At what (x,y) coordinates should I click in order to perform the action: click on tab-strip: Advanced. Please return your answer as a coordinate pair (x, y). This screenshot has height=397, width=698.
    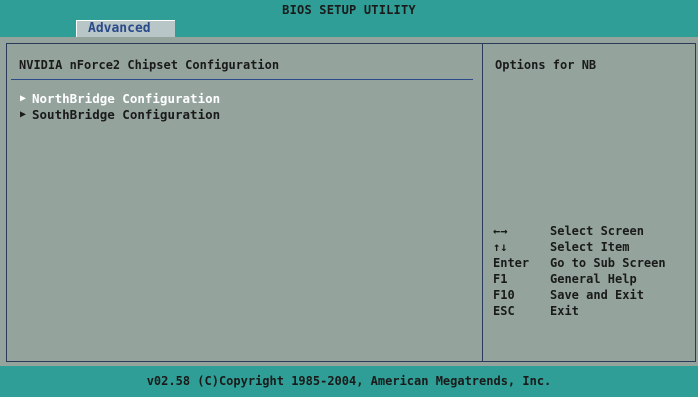
    Looking at the image, I should click on (349, 28).